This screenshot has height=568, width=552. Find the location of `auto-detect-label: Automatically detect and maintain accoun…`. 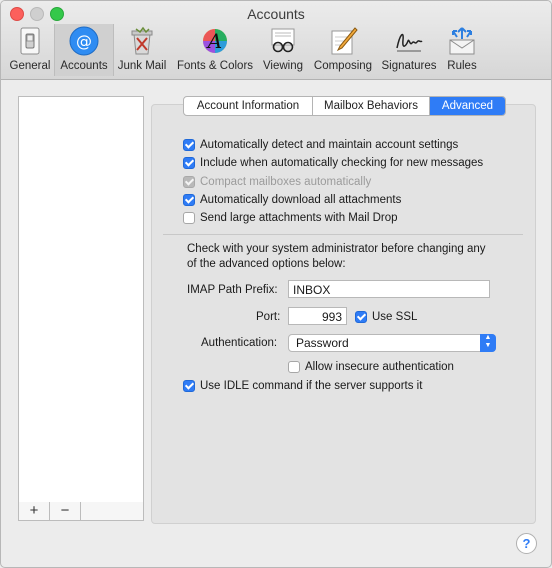

auto-detect-label: Automatically detect and maintain accoun… is located at coordinates (329, 145).